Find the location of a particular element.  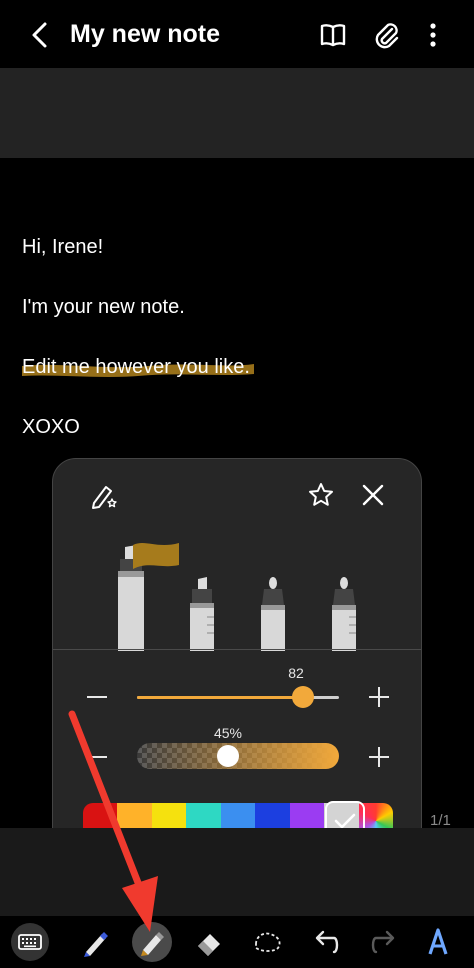

page-indicator: 1/1 is located at coordinates (440, 820).